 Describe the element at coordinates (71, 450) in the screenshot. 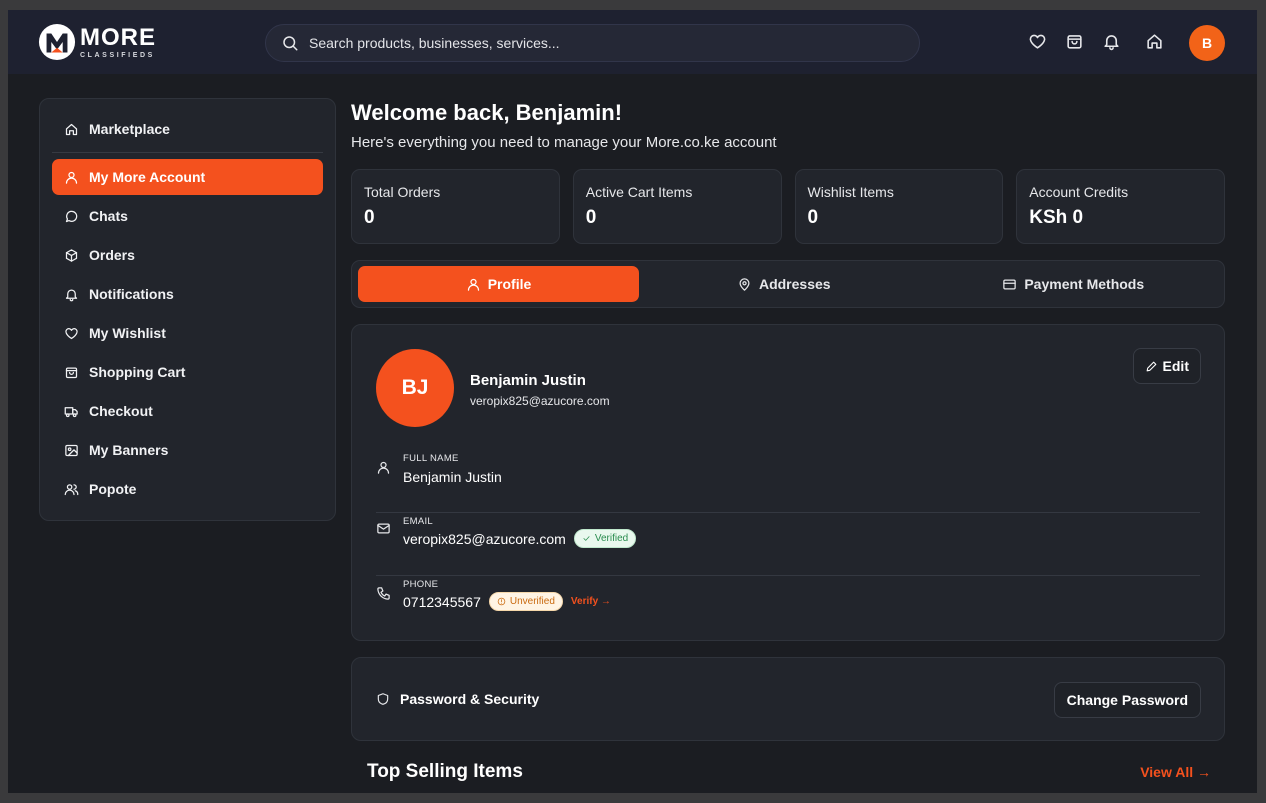

I see `image-icon` at that location.